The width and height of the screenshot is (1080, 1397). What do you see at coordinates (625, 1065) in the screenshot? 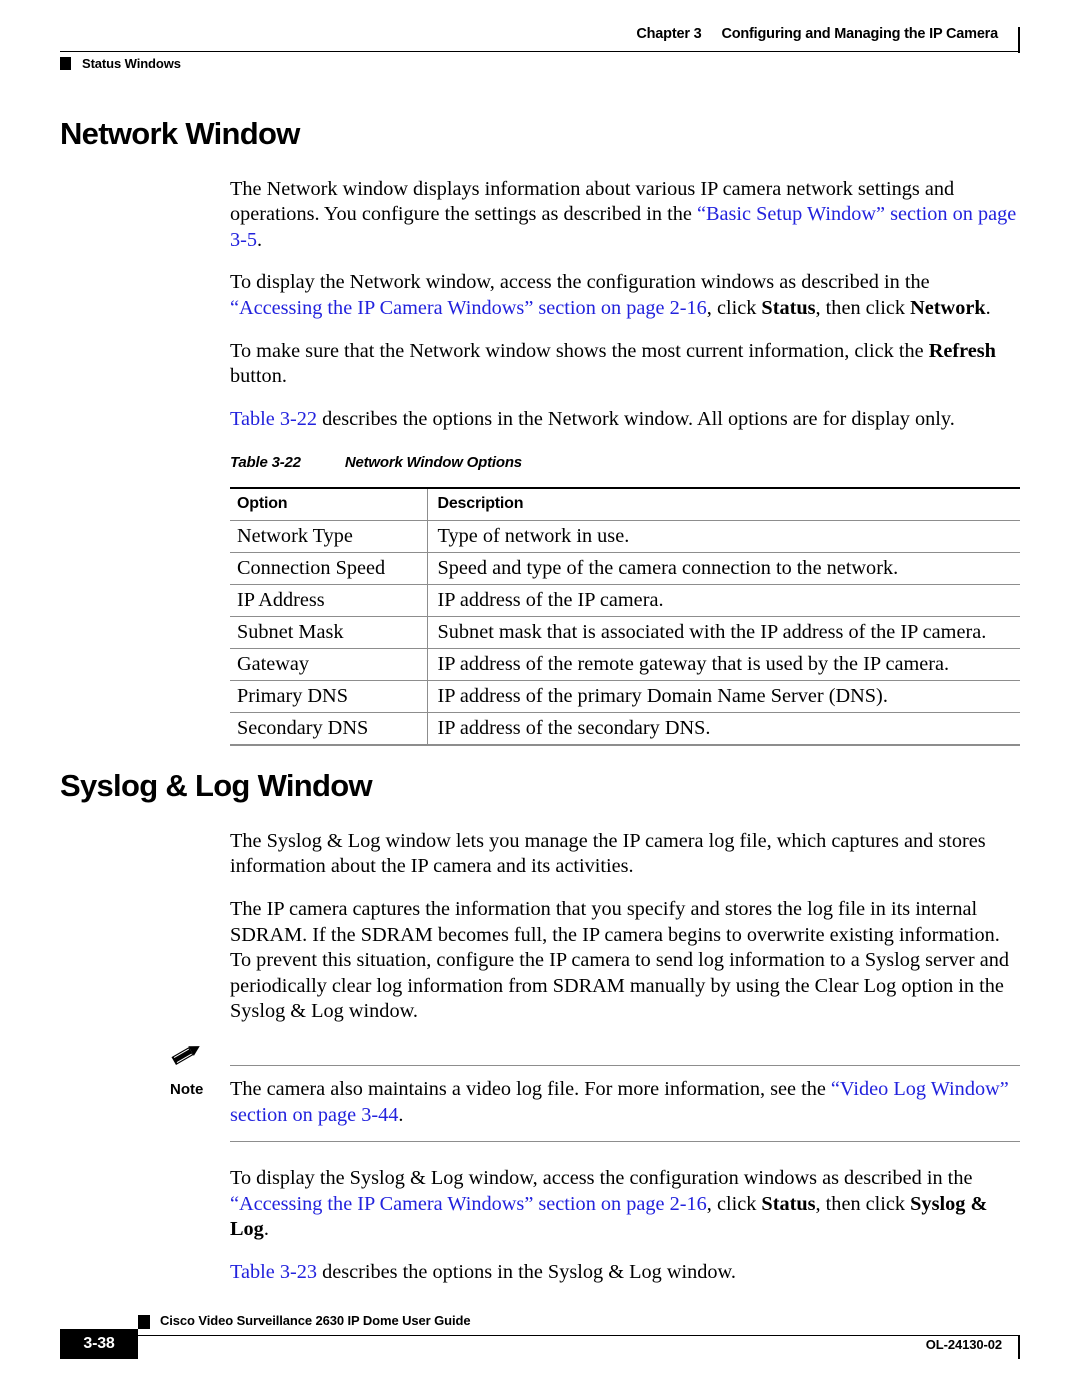
I see `note-rule-top` at bounding box center [625, 1065].